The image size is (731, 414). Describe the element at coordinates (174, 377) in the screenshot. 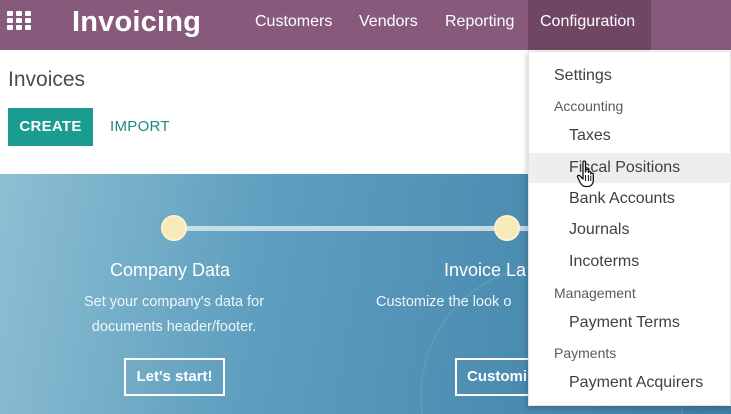

I see `lets-start-button: Let's start!` at that location.